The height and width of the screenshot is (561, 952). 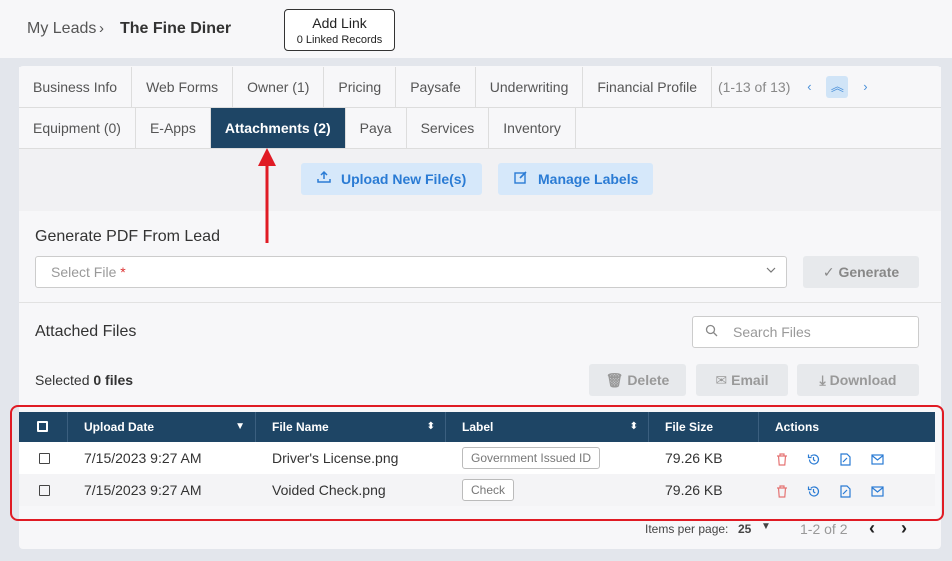 What do you see at coordinates (771, 271) in the screenshot?
I see `chevron-down-icon` at bounding box center [771, 271].